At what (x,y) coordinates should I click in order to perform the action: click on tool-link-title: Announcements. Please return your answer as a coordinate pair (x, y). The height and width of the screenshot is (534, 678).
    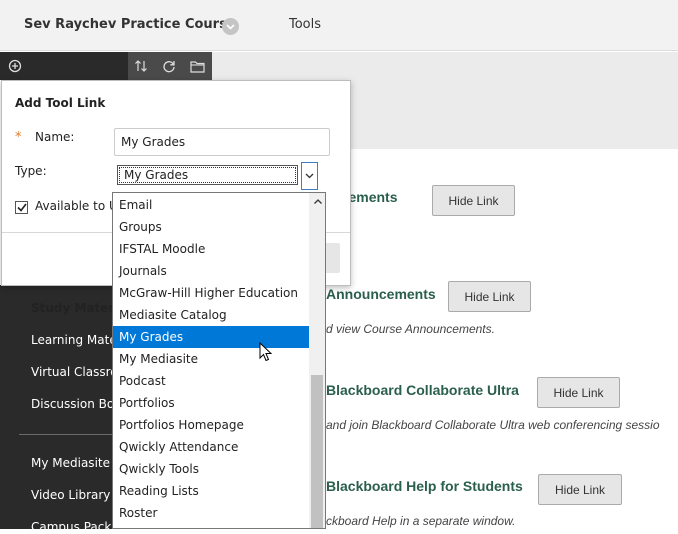
    Looking at the image, I should click on (381, 294).